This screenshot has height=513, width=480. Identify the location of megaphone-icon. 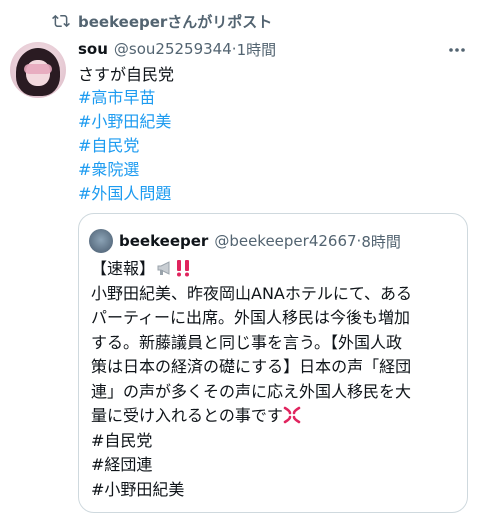
(165, 272).